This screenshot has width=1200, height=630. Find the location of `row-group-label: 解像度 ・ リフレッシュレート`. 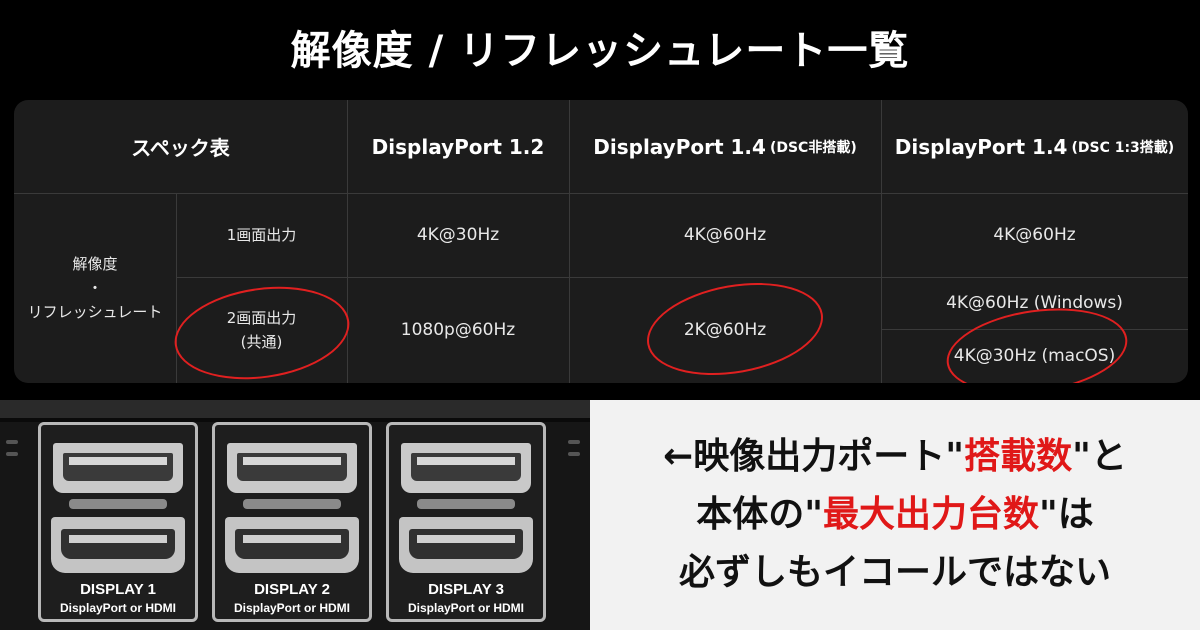

row-group-label: 解像度 ・ リフレッシュレート is located at coordinates (95, 288).